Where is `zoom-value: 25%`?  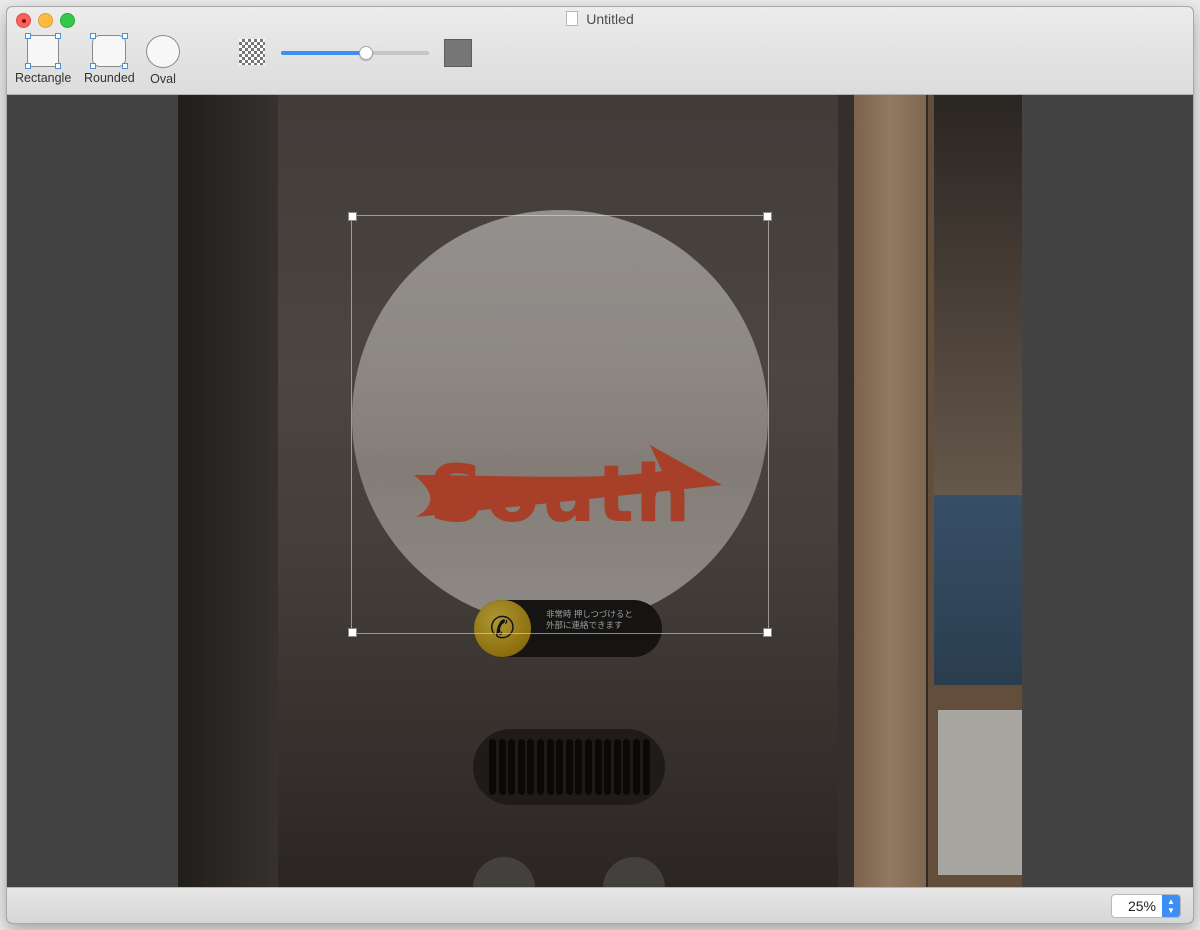
zoom-value: 25% is located at coordinates (1141, 906).